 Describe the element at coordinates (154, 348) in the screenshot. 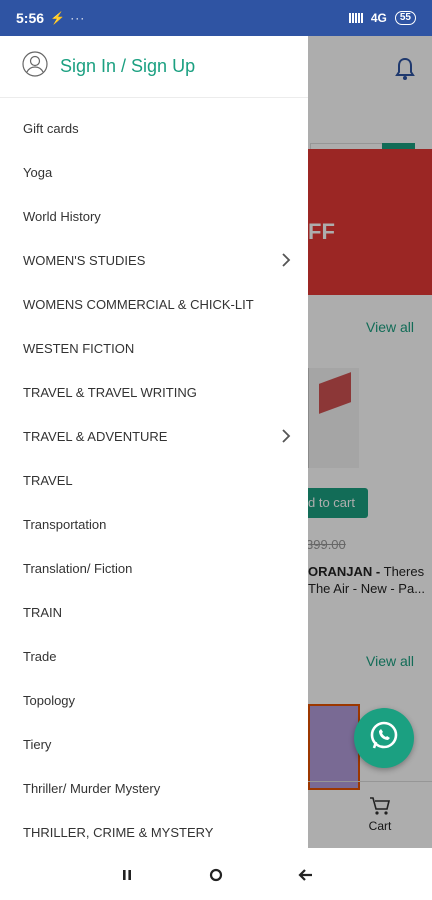

I see `menu-item: WESTEN FICTION` at that location.